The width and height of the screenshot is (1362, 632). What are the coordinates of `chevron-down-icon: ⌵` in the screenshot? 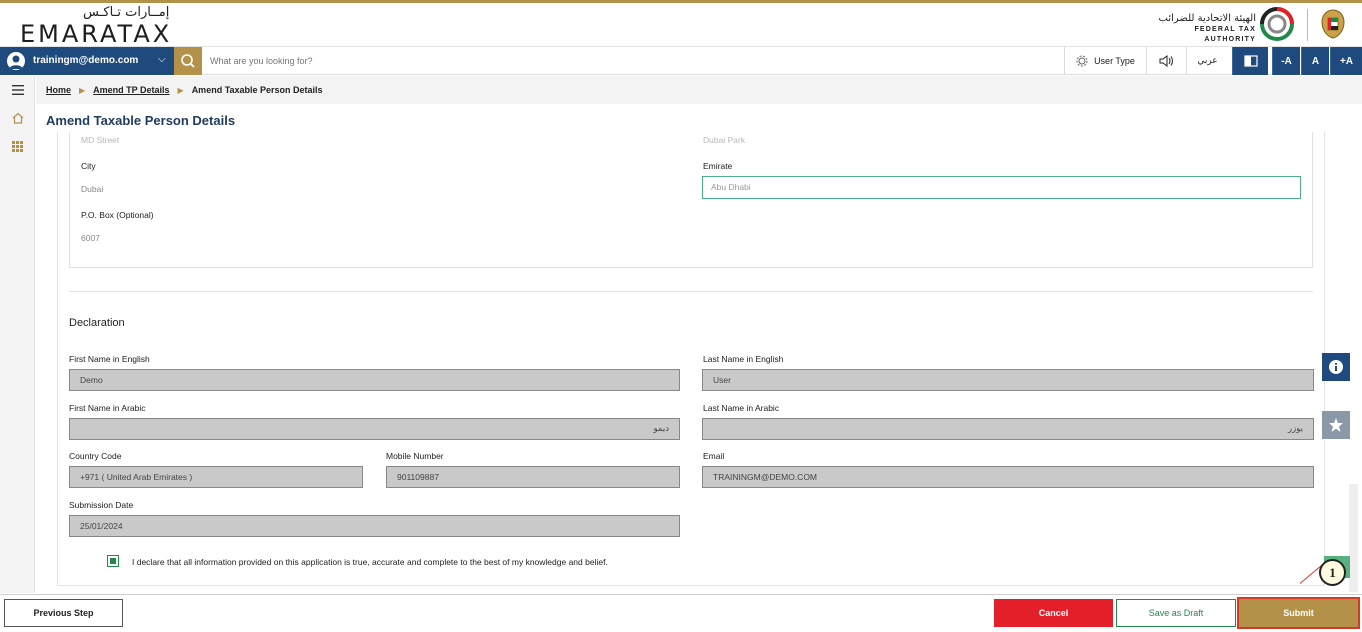 It's located at (162, 59).